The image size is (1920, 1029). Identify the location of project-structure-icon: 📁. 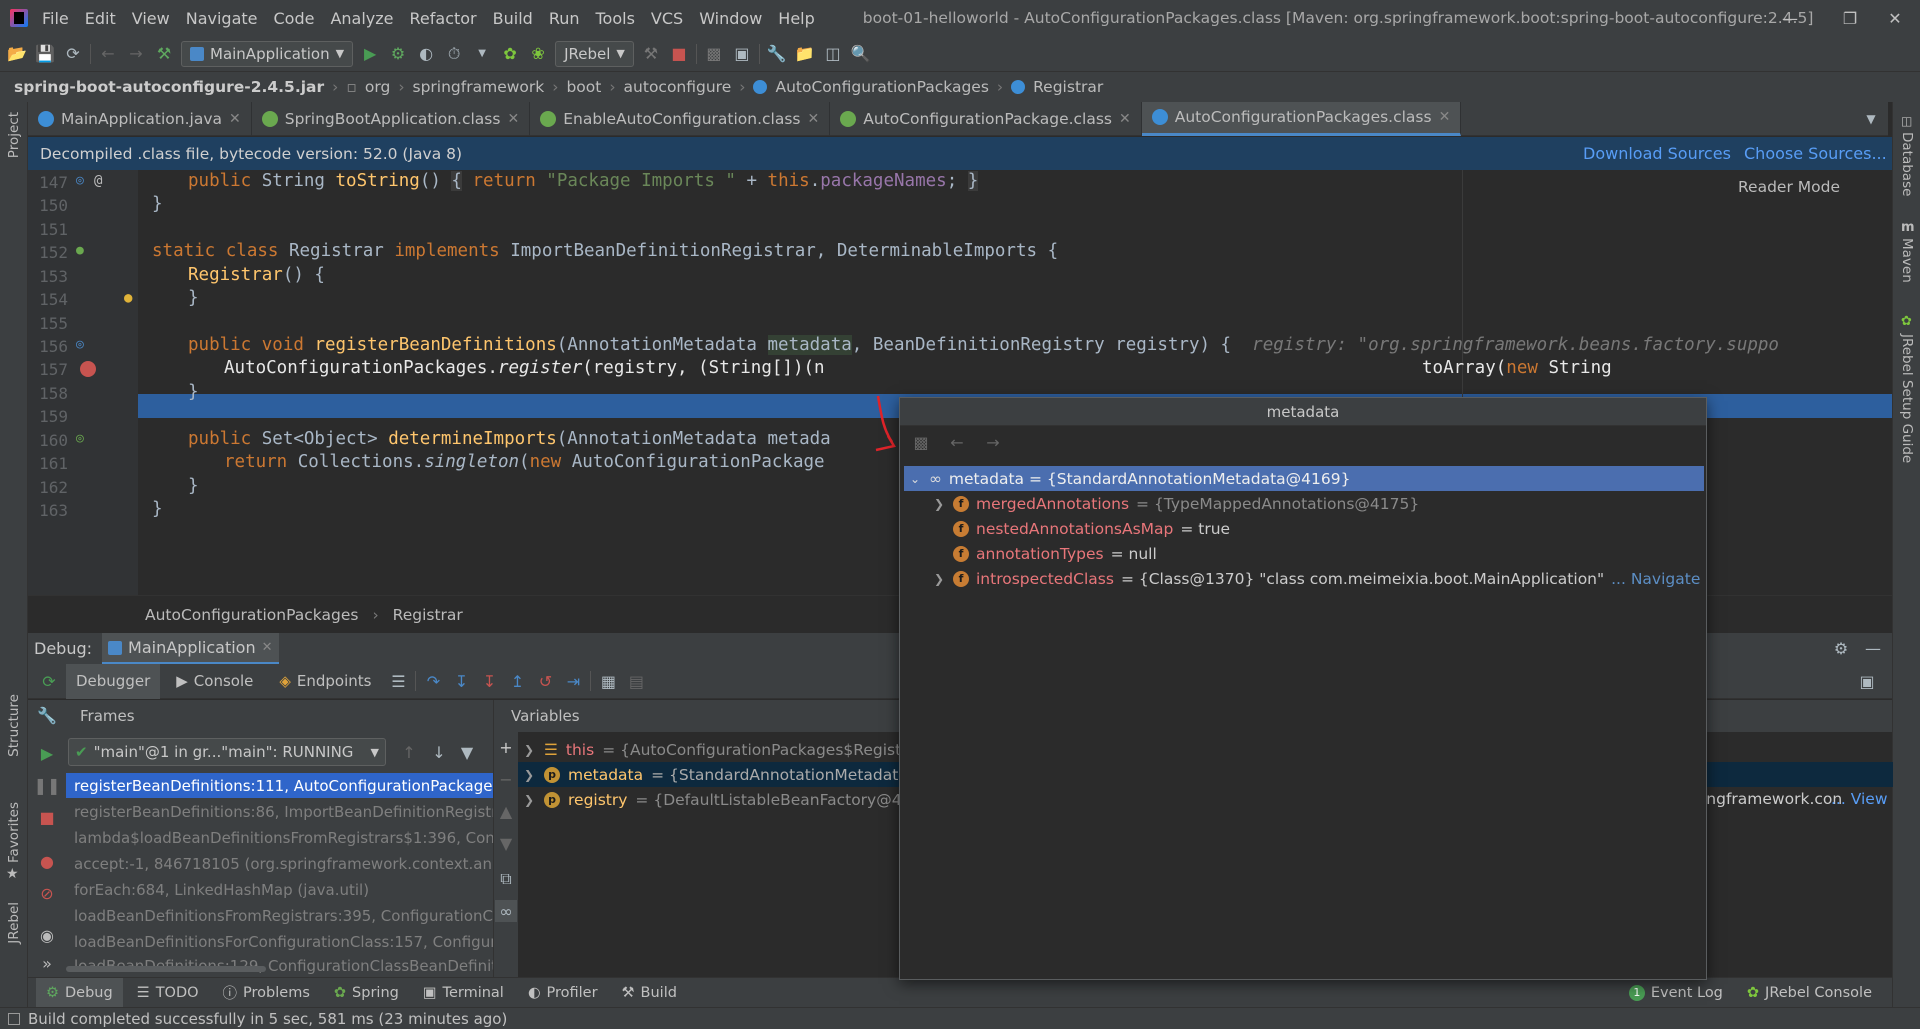
(805, 54).